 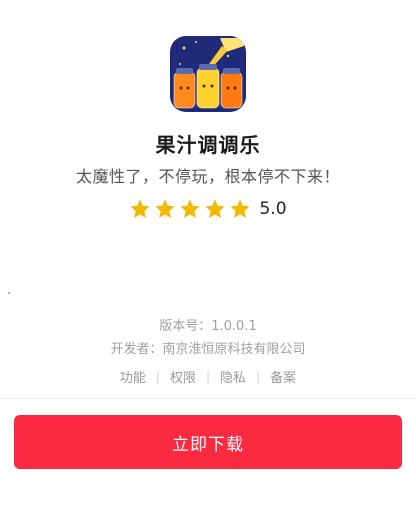 I want to click on info-links: 功能 | 权限 | 隐私 | 备案, so click(x=208, y=377).